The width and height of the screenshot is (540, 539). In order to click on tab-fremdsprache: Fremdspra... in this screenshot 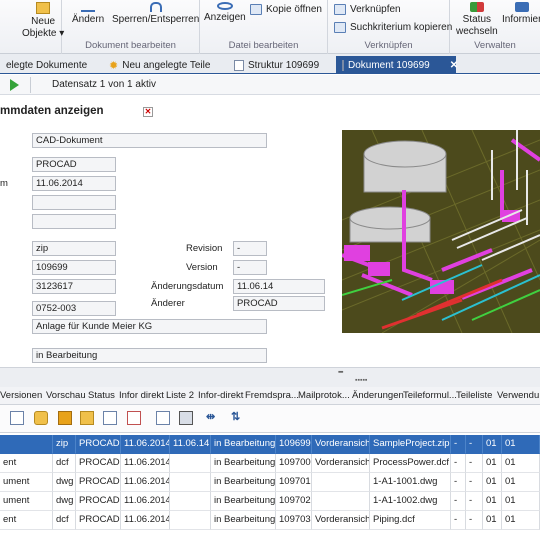, I will do `click(272, 395)`.